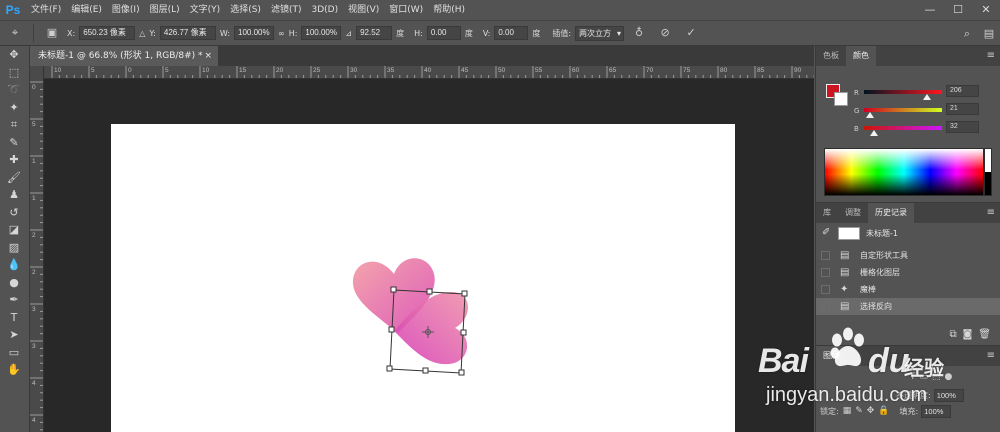 This screenshot has height=432, width=1000. What do you see at coordinates (321, 33) in the screenshot?
I see `height-field: 100.00%` at bounding box center [321, 33].